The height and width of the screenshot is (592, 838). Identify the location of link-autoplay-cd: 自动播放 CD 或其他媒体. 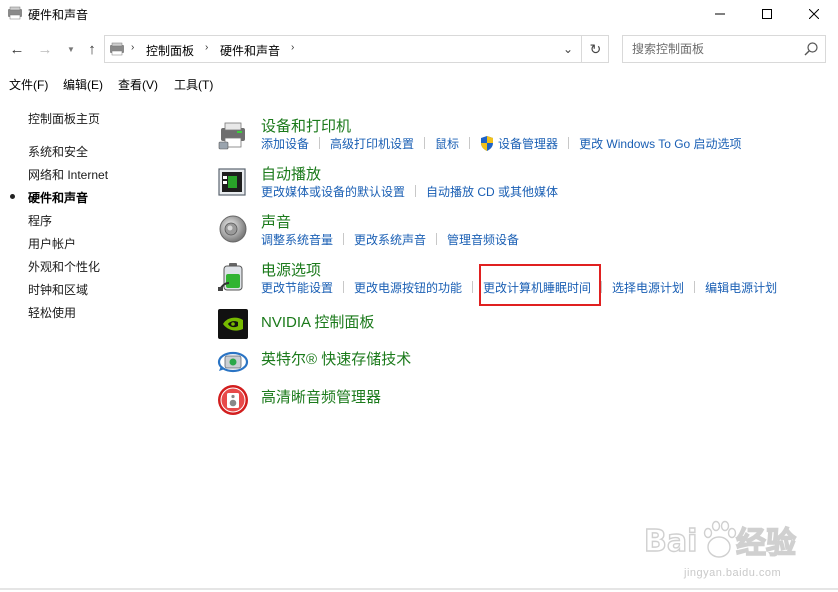
(492, 191).